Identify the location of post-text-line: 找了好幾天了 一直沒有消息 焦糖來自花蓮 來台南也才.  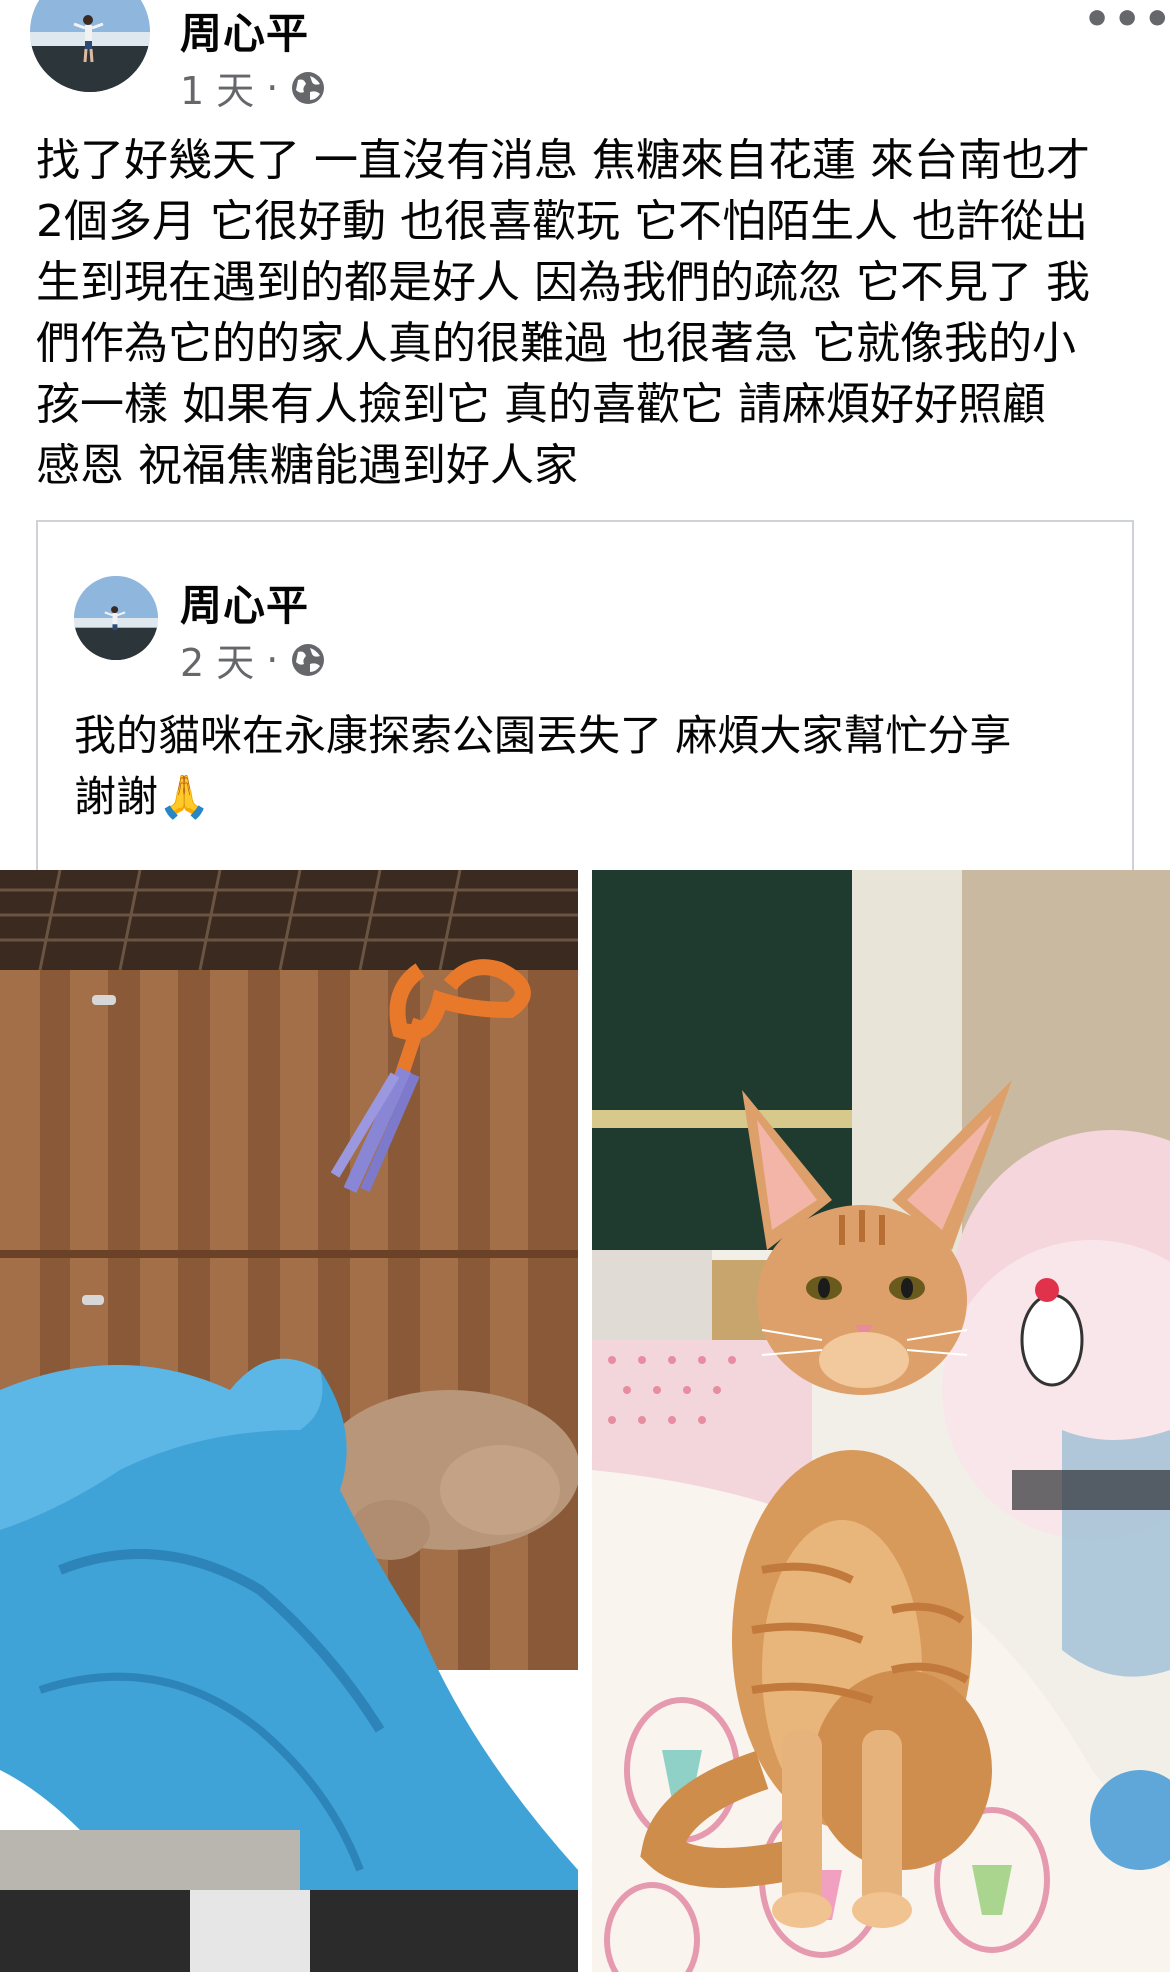
(563, 160).